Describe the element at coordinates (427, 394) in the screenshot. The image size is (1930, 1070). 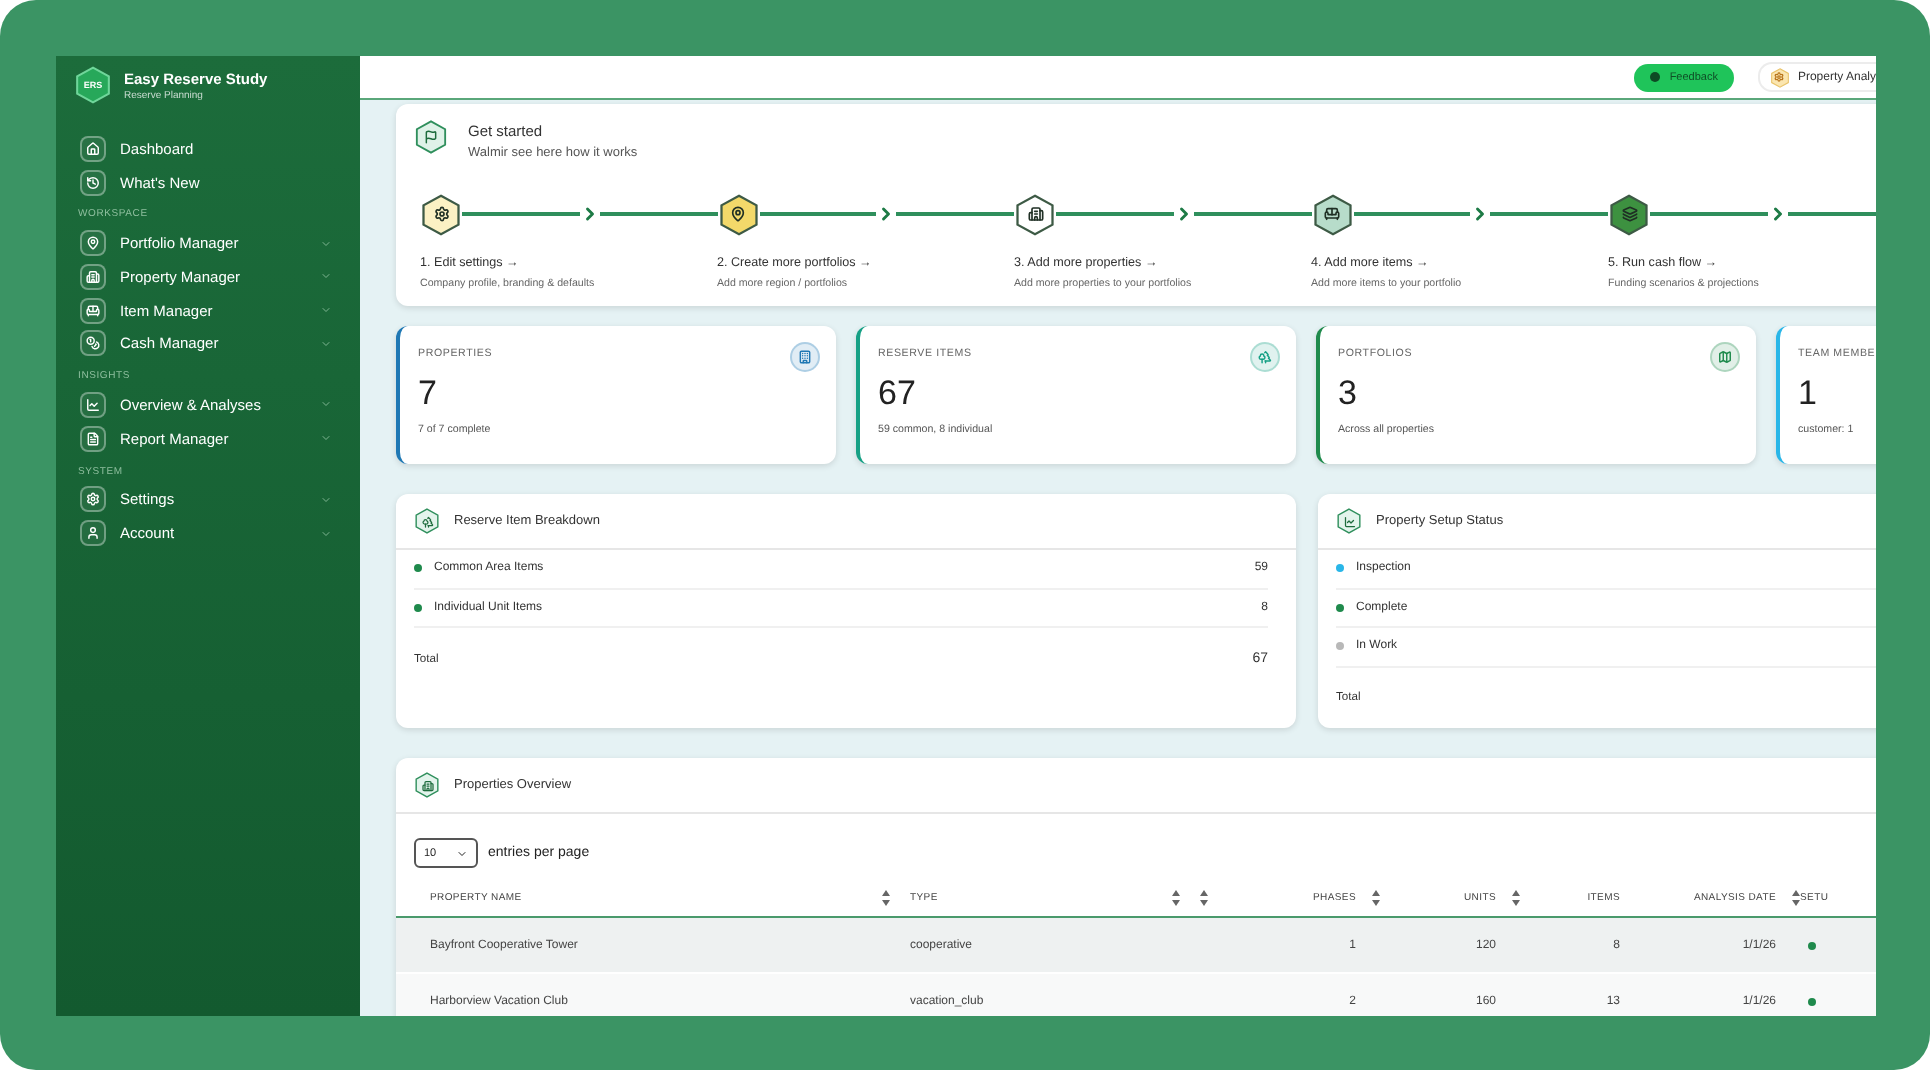
I see `stat-value: 7` at that location.